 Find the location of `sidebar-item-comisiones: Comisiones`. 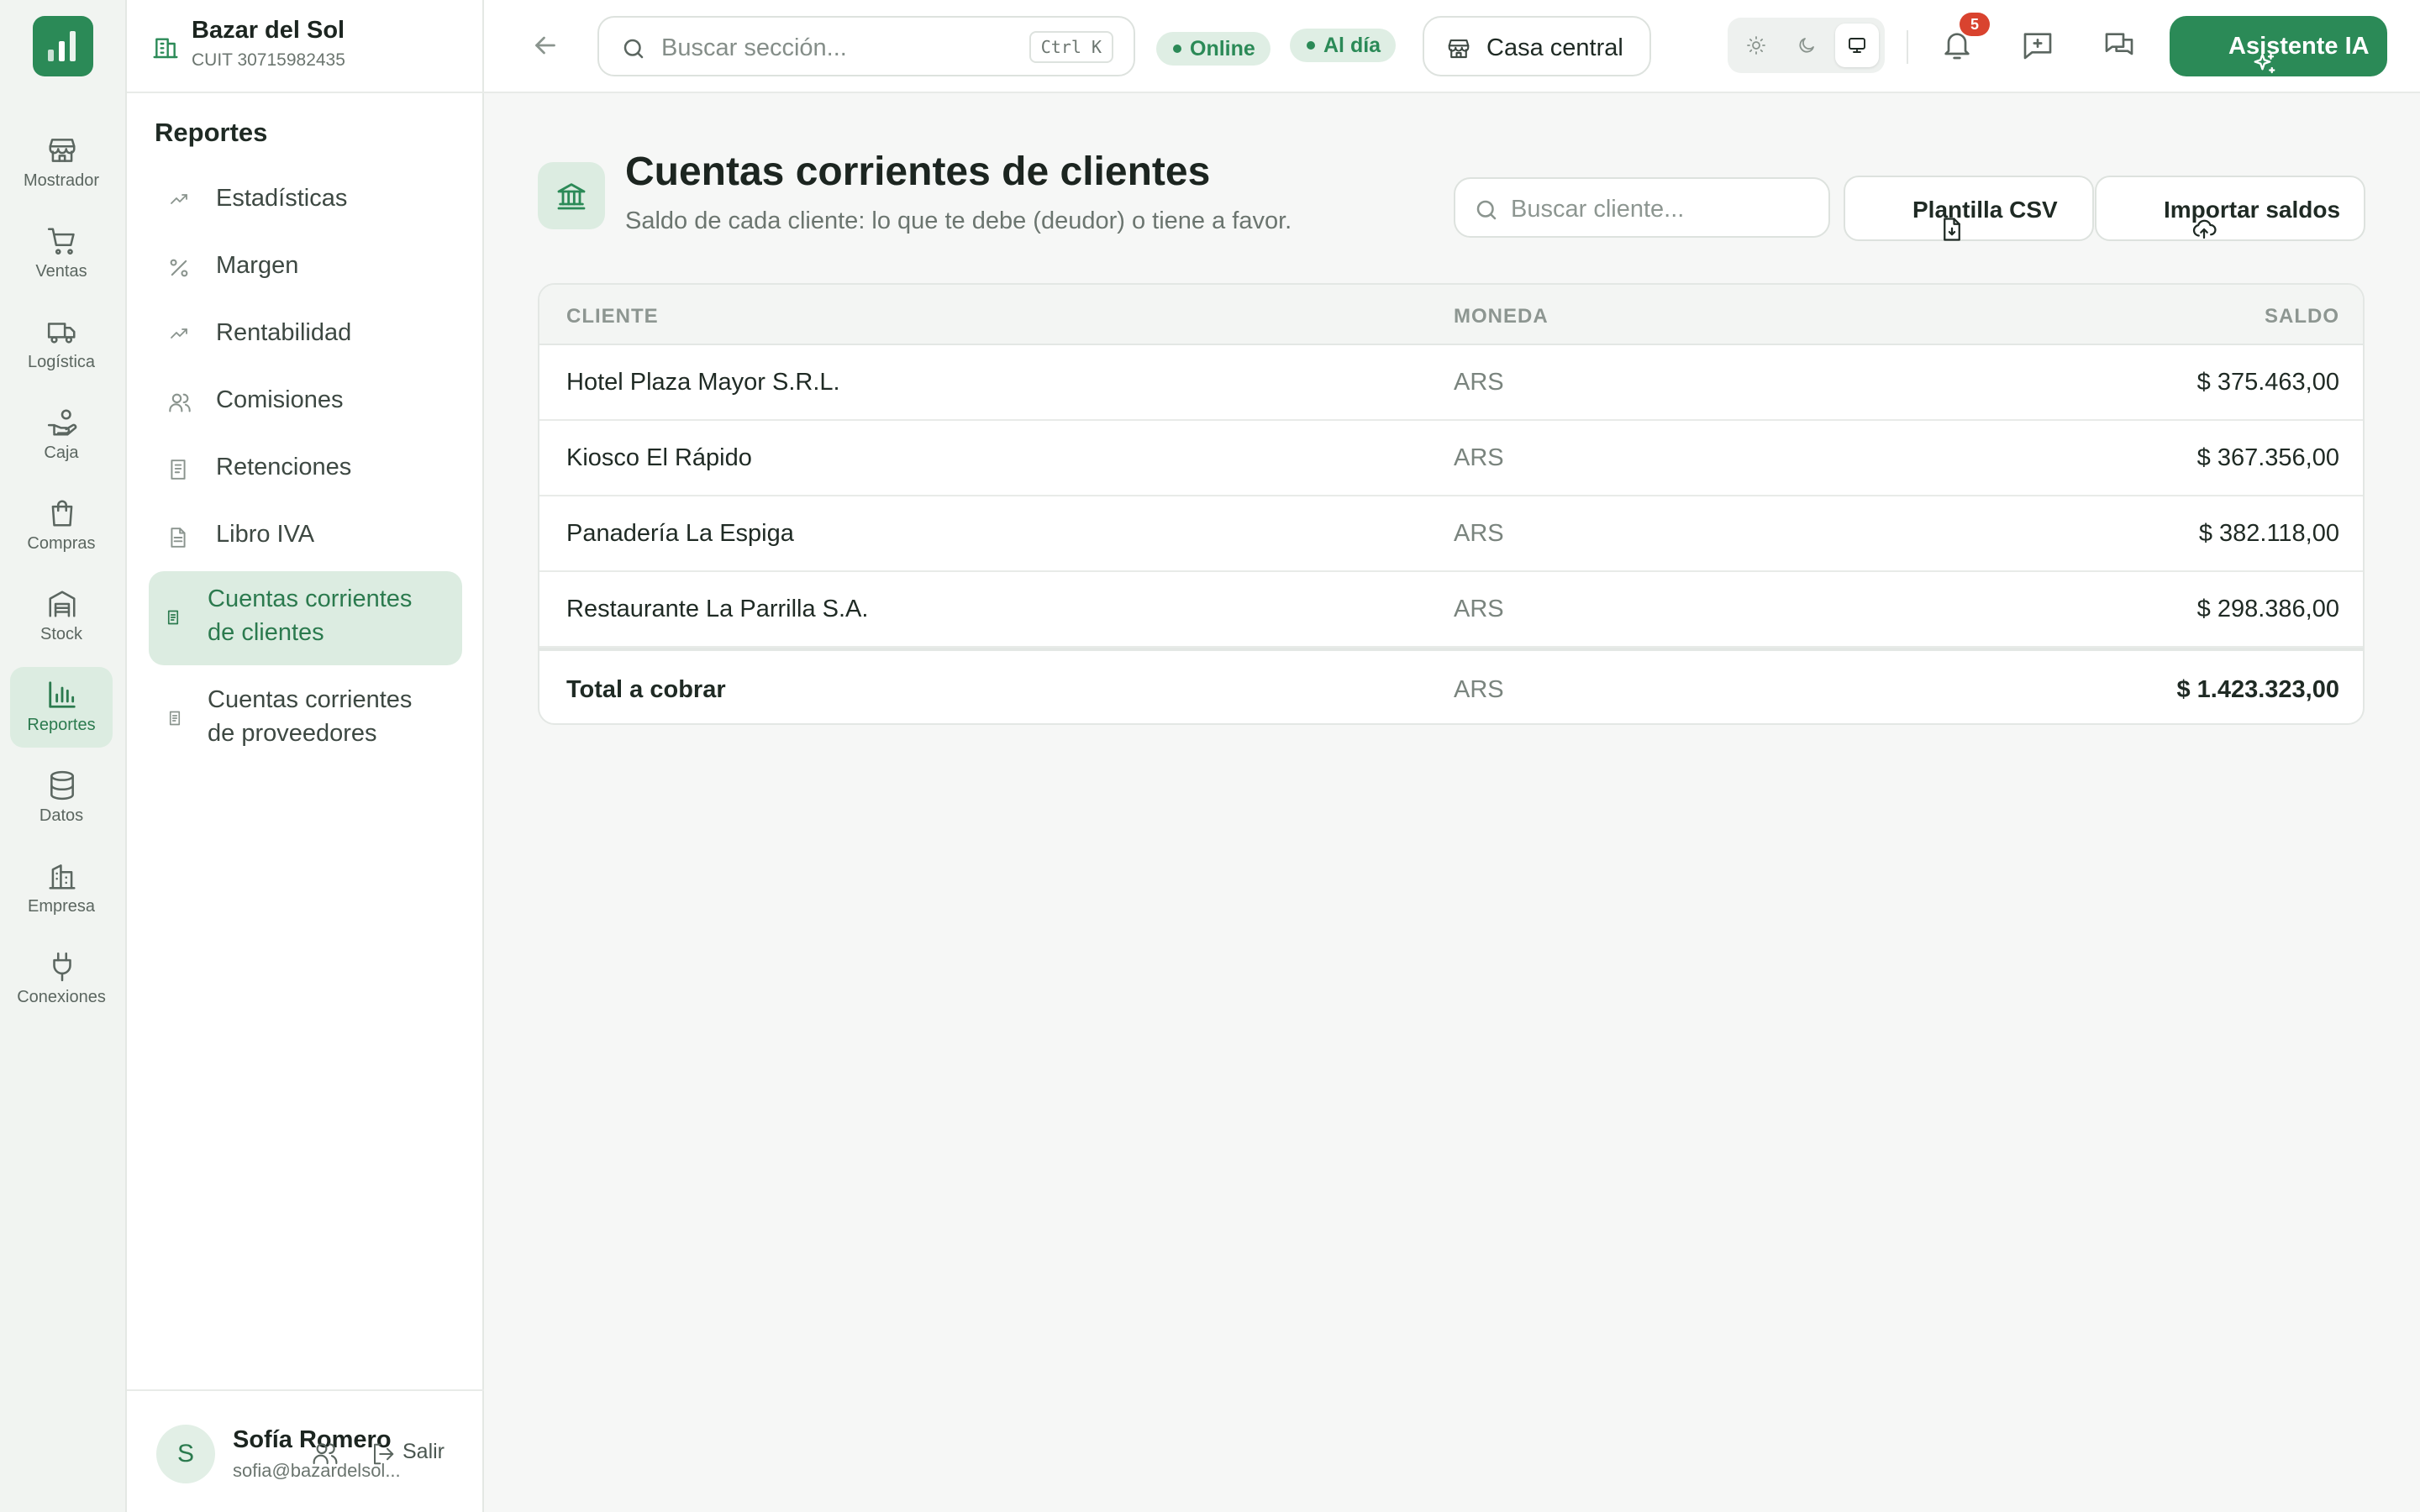

sidebar-item-comisiones: Comisiones is located at coordinates (306, 400).